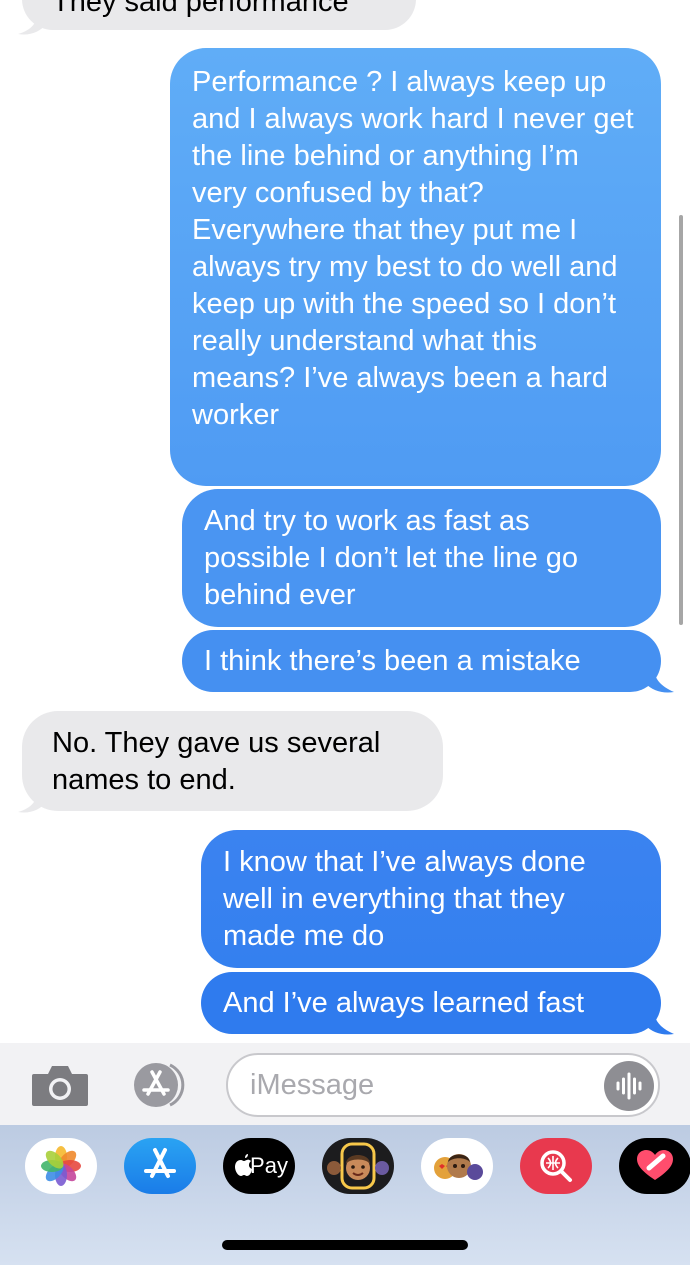  I want to click on message-bubble-received: No. They gave us several names to end., so click(232, 761).